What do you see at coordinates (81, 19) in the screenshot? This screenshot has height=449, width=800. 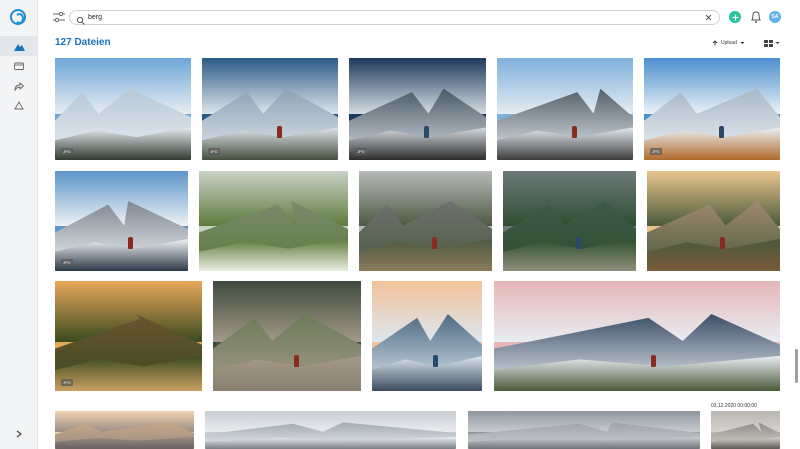 I see `search-icon` at bounding box center [81, 19].